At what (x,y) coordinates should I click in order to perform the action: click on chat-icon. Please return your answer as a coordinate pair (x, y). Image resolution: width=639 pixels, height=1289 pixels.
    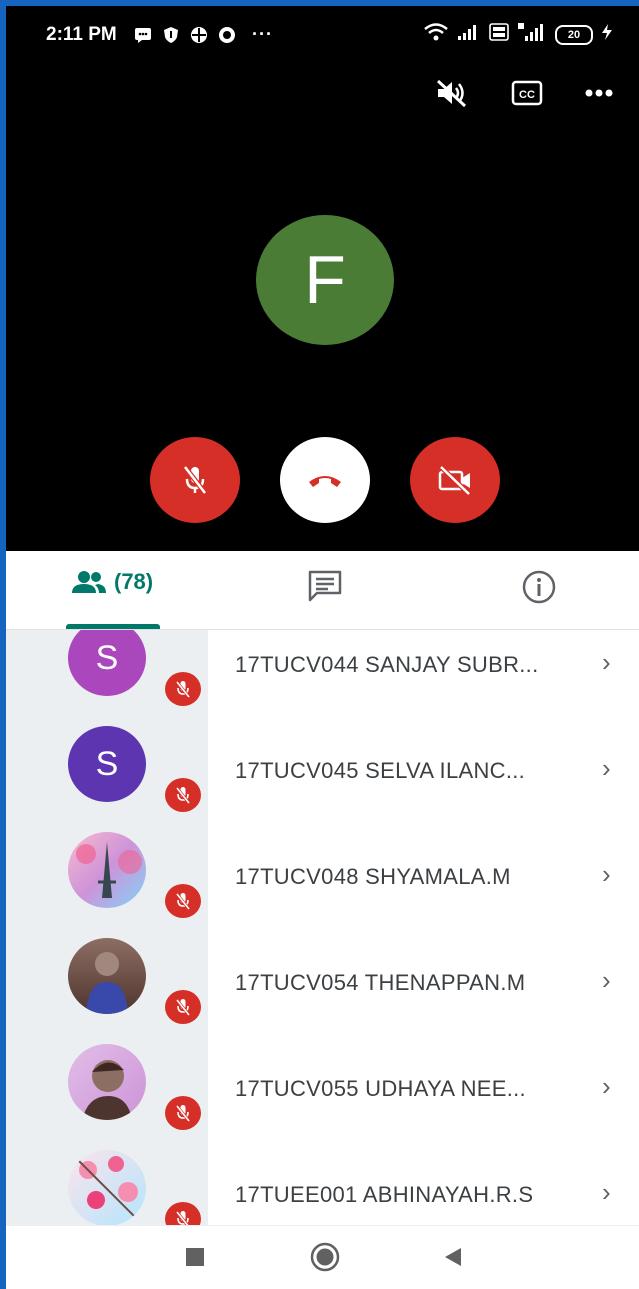
    Looking at the image, I should click on (325, 586).